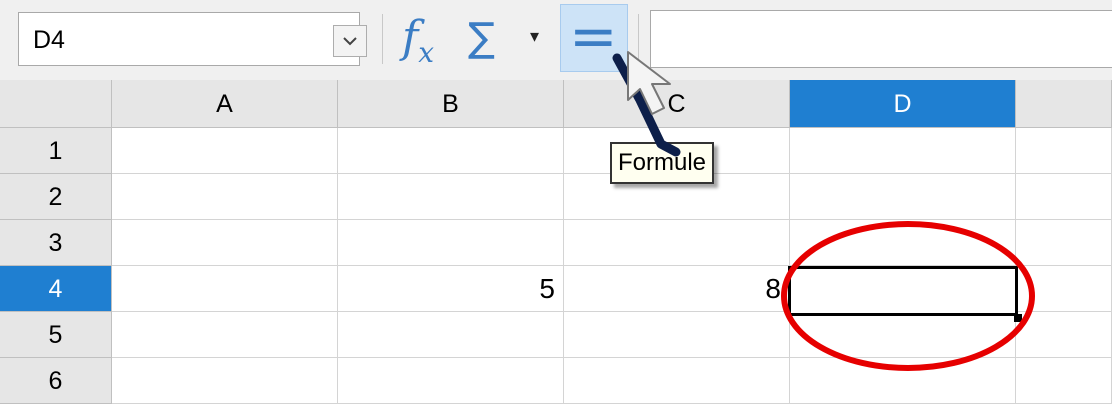 The width and height of the screenshot is (1112, 404). Describe the element at coordinates (451, 104) in the screenshot. I see `column-header-b: B` at that location.